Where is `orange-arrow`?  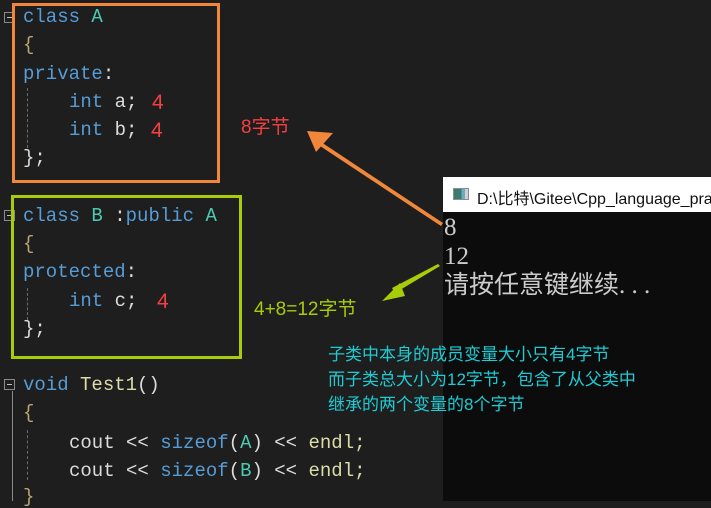
orange-arrow is located at coordinates (375, 178).